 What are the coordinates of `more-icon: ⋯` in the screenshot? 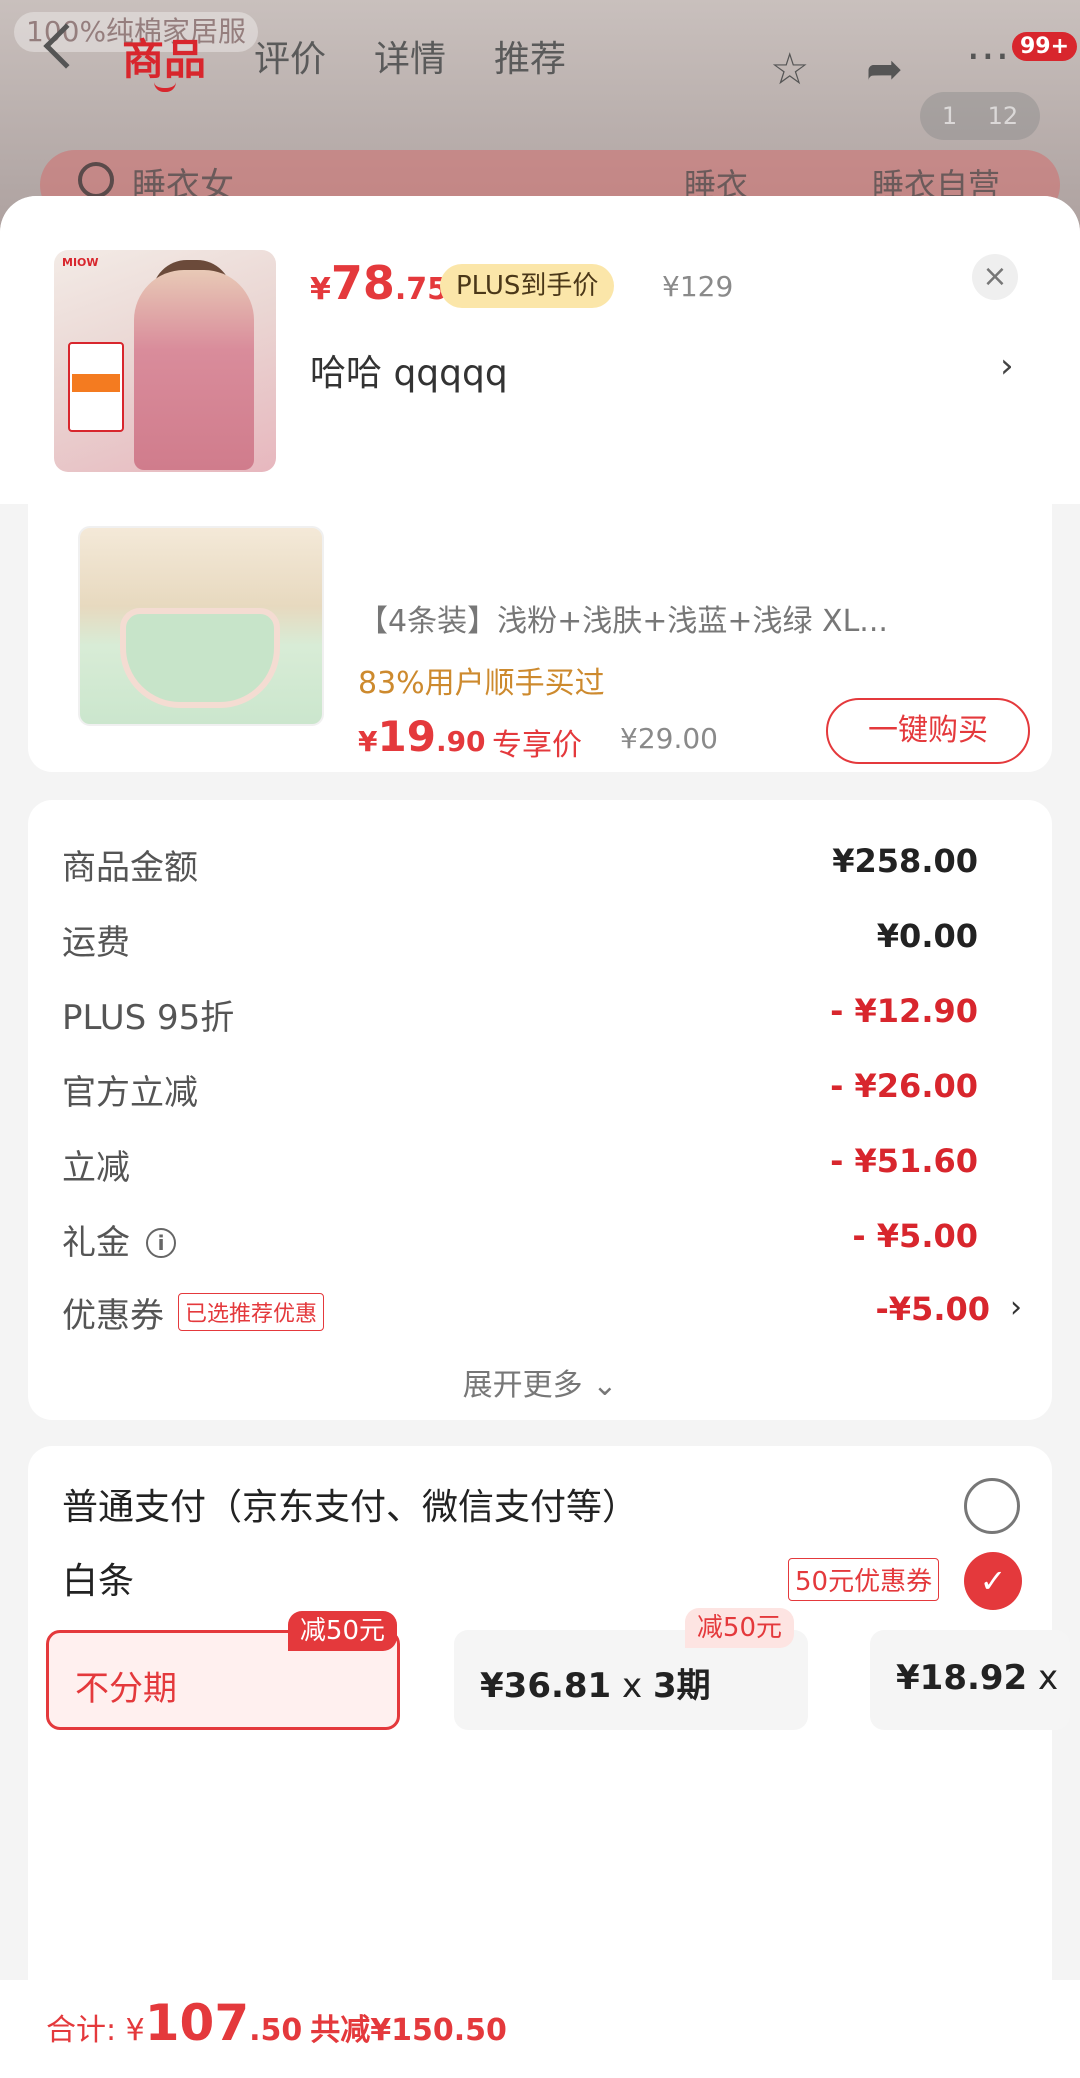 It's located at (988, 55).